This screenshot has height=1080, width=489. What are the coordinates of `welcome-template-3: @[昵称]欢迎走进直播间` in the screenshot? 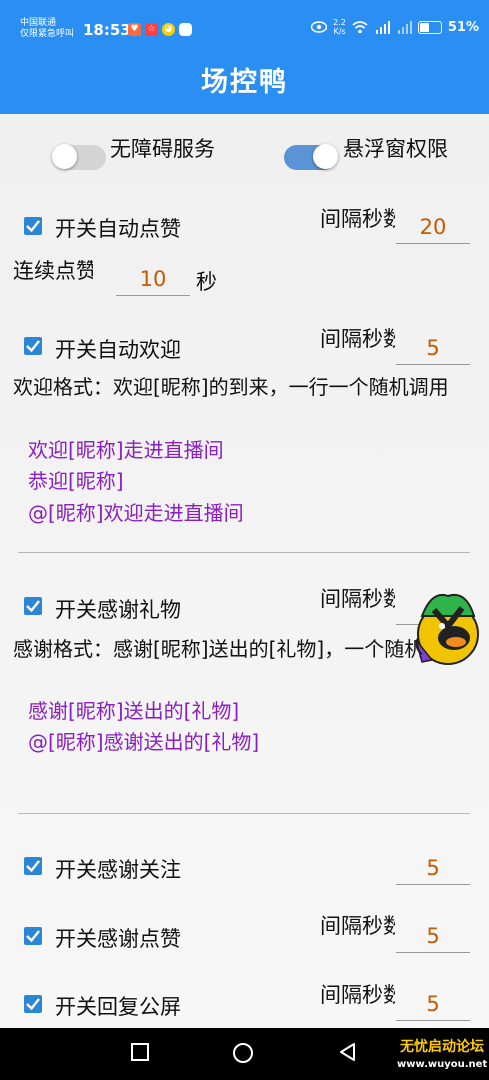 It's located at (136, 511).